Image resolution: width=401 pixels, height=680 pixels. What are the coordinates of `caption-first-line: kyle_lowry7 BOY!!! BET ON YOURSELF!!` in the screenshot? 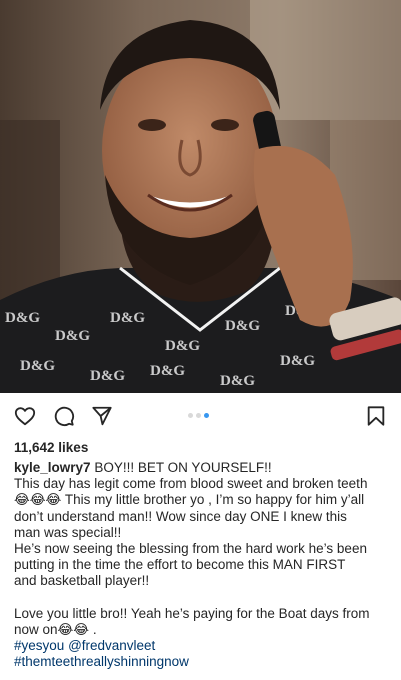 It's located at (204, 468).